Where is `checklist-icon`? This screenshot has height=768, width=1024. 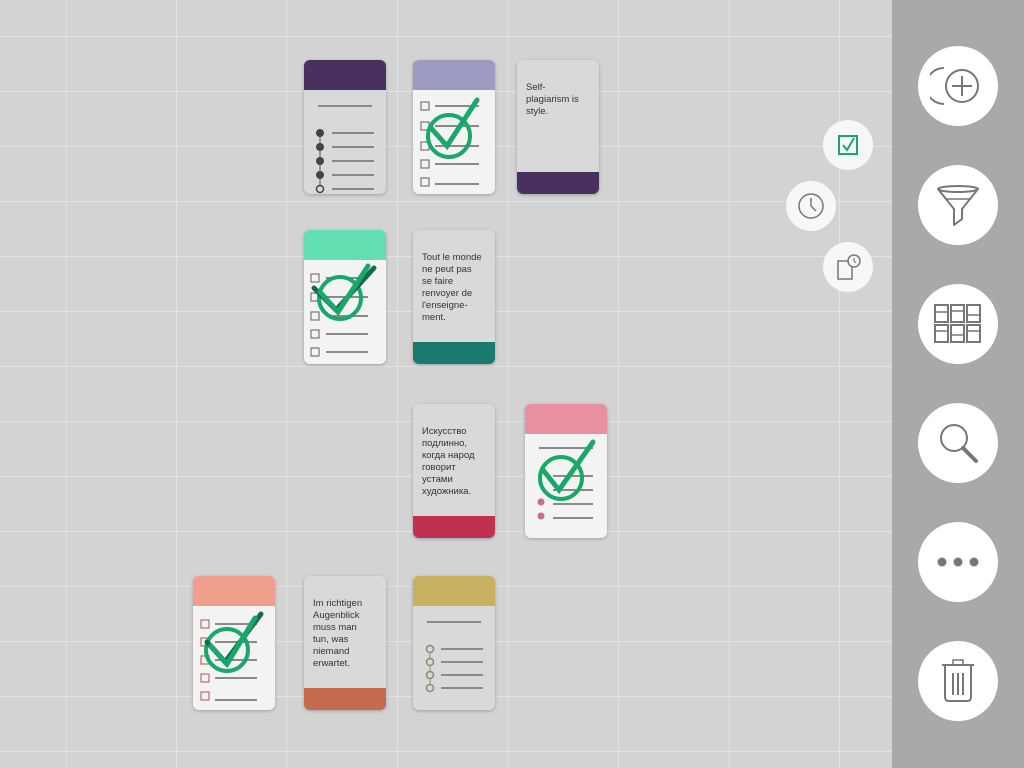 checklist-icon is located at coordinates (848, 145).